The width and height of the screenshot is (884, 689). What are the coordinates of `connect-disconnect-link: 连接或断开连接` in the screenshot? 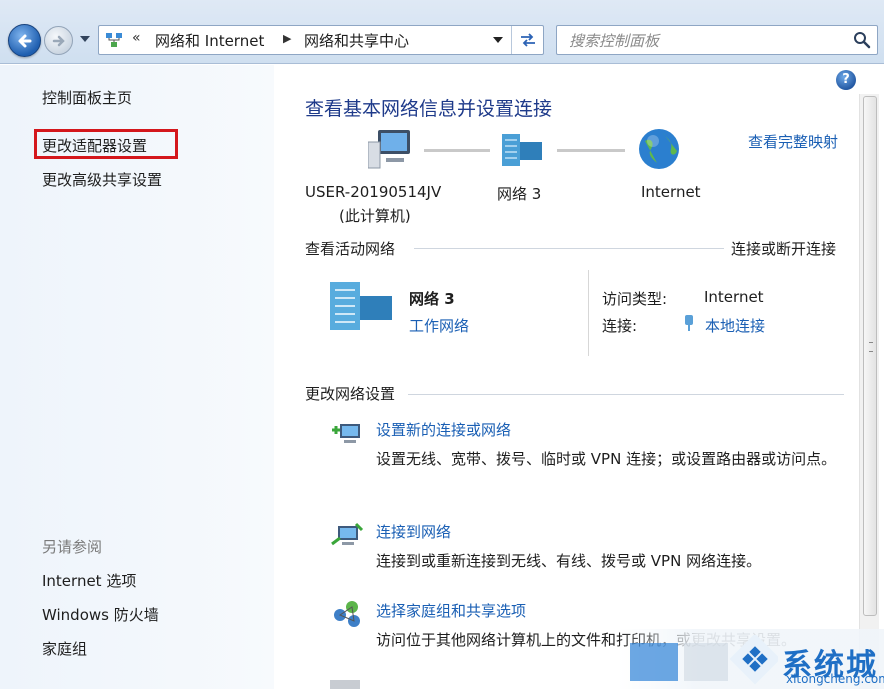 It's located at (783, 248).